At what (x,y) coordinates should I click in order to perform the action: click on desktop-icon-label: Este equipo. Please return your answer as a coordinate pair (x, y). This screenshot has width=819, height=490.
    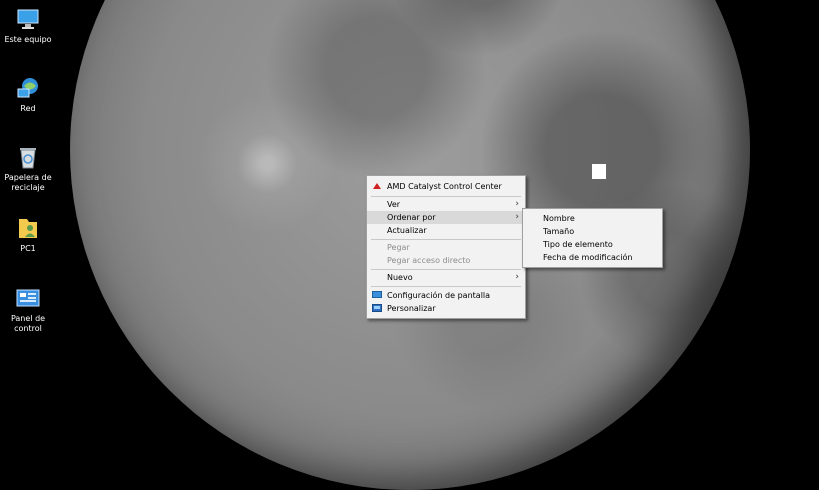
    Looking at the image, I should click on (28, 39).